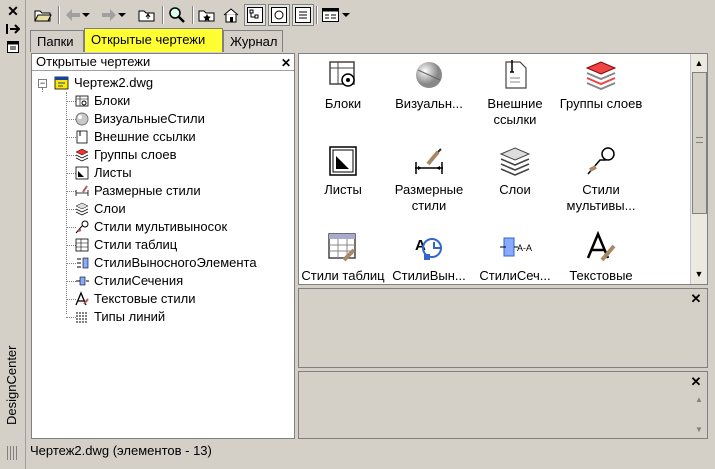 The image size is (715, 469). Describe the element at coordinates (303, 15) in the screenshot. I see `description-icon` at that location.